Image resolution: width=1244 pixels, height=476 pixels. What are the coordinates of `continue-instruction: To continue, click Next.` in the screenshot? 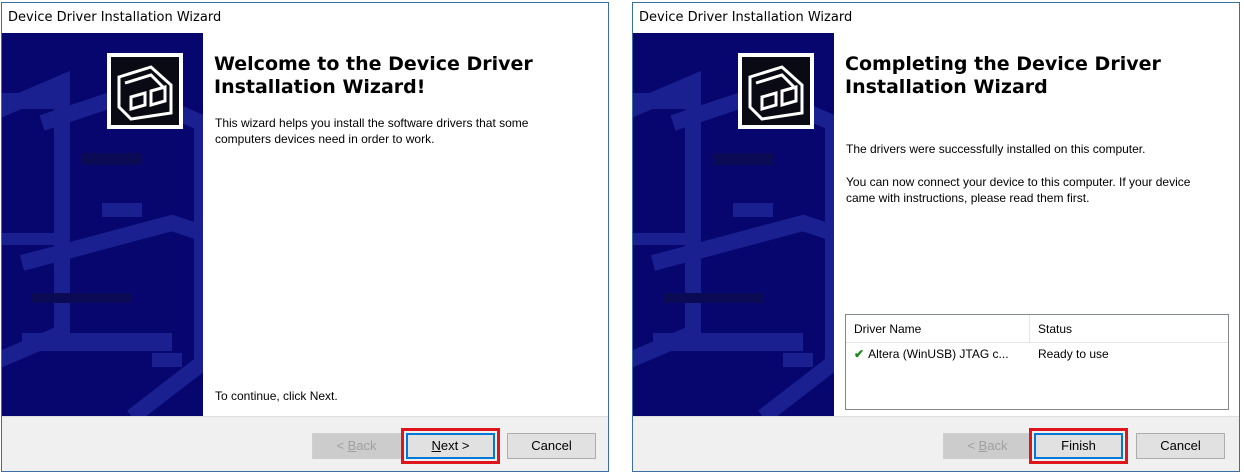 It's located at (276, 396).